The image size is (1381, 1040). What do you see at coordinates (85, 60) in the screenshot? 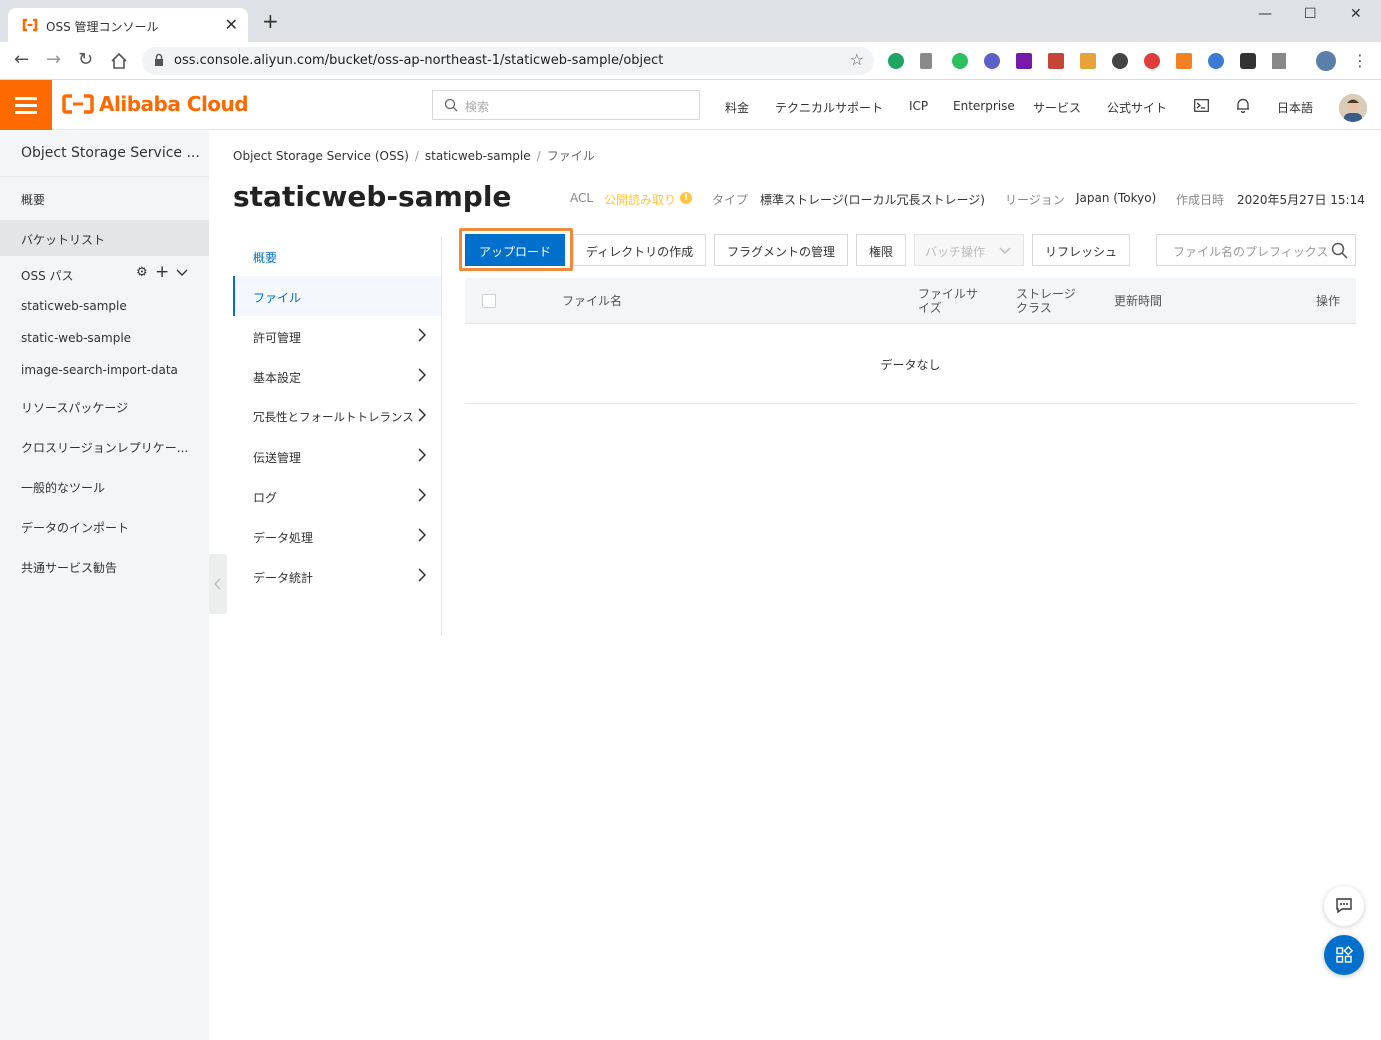
I see `reload-icon: ↻` at bounding box center [85, 60].